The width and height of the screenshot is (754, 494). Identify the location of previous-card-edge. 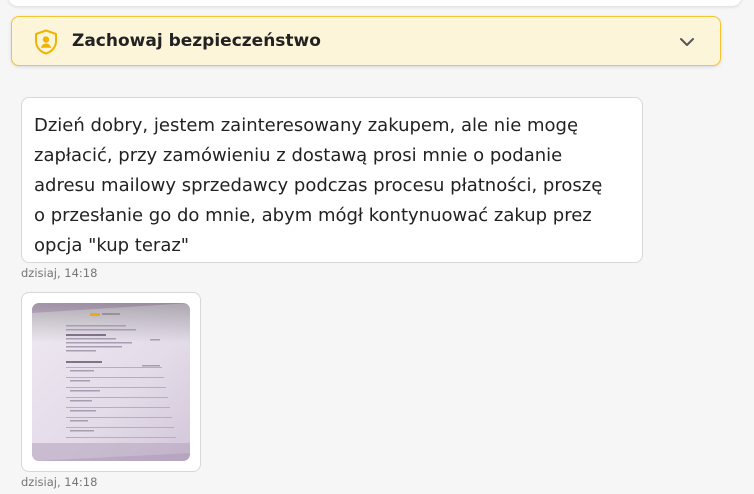
(375, 3).